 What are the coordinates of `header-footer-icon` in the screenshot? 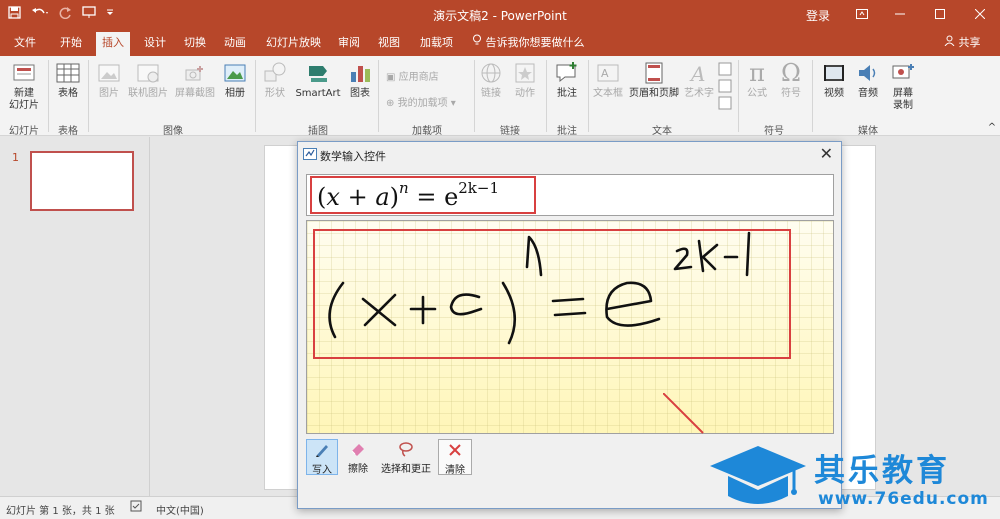 It's located at (654, 73).